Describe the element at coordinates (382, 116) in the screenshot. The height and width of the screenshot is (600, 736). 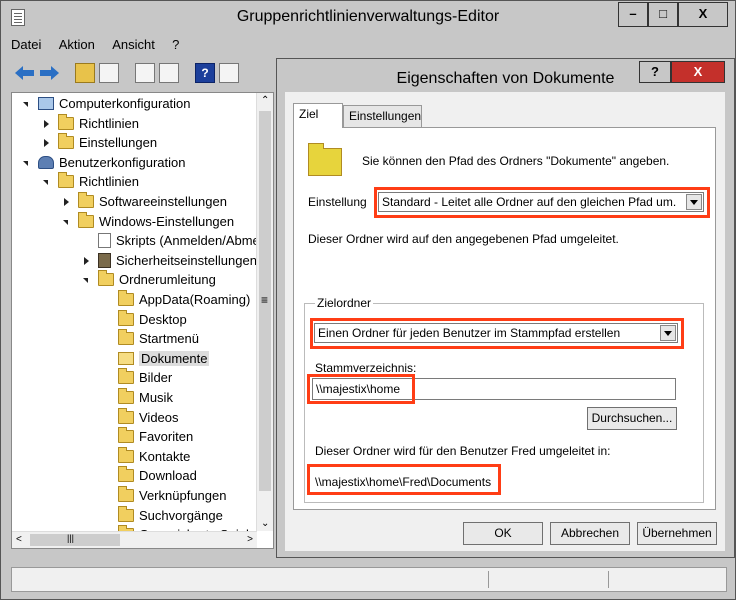
I see `tab-einstellungen: Einstellungen` at that location.